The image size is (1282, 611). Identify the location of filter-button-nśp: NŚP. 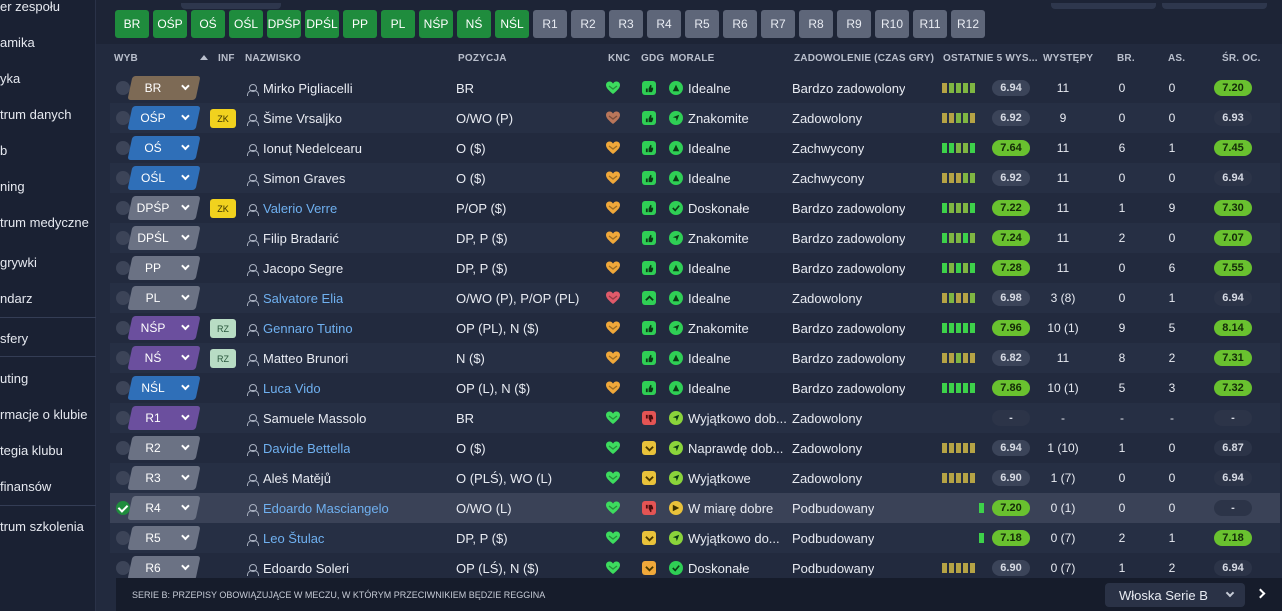
(436, 24).